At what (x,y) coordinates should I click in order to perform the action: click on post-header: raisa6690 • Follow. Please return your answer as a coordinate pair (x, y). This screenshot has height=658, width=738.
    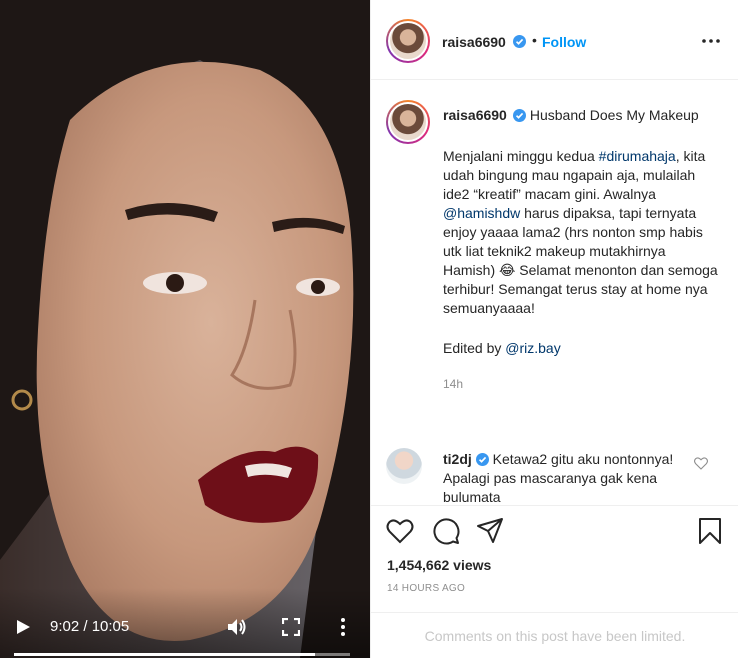
    Looking at the image, I should click on (554, 40).